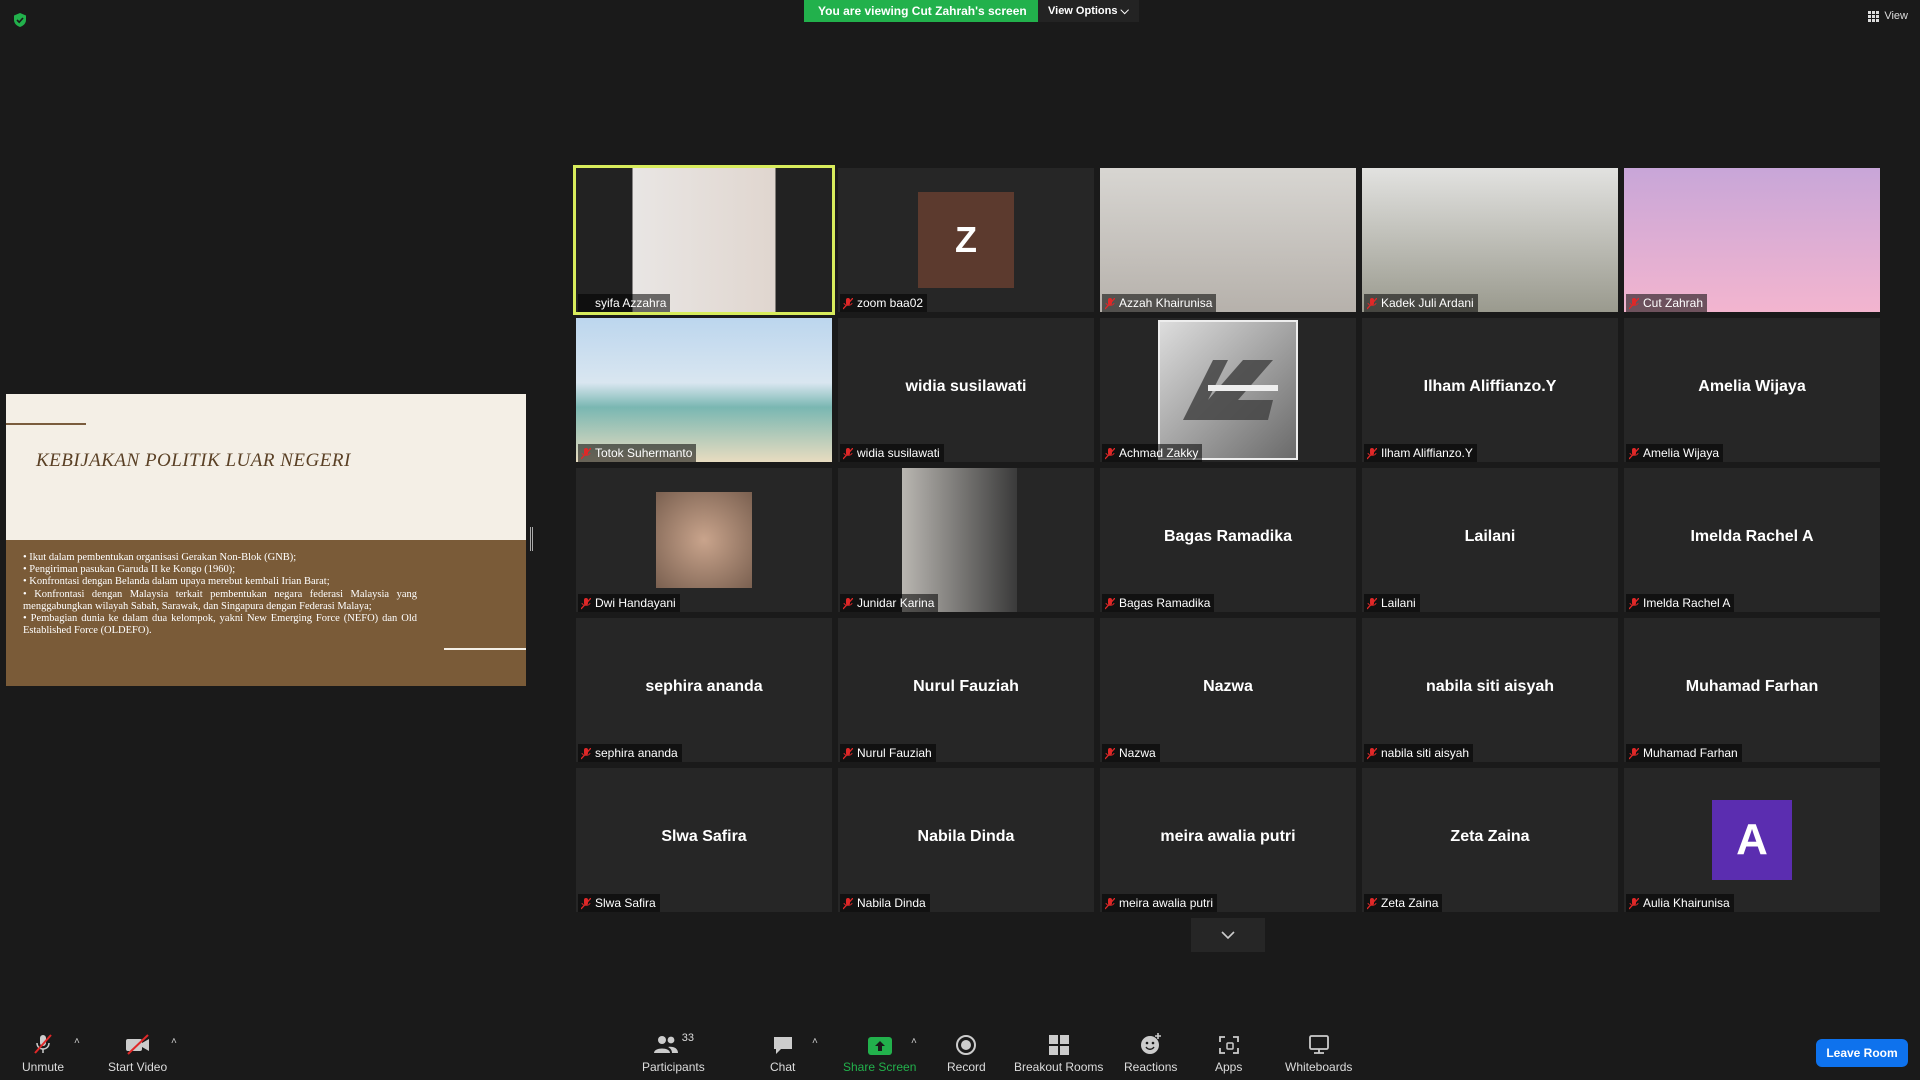  What do you see at coordinates (687, 1038) in the screenshot?
I see `participants-count: 33` at bounding box center [687, 1038].